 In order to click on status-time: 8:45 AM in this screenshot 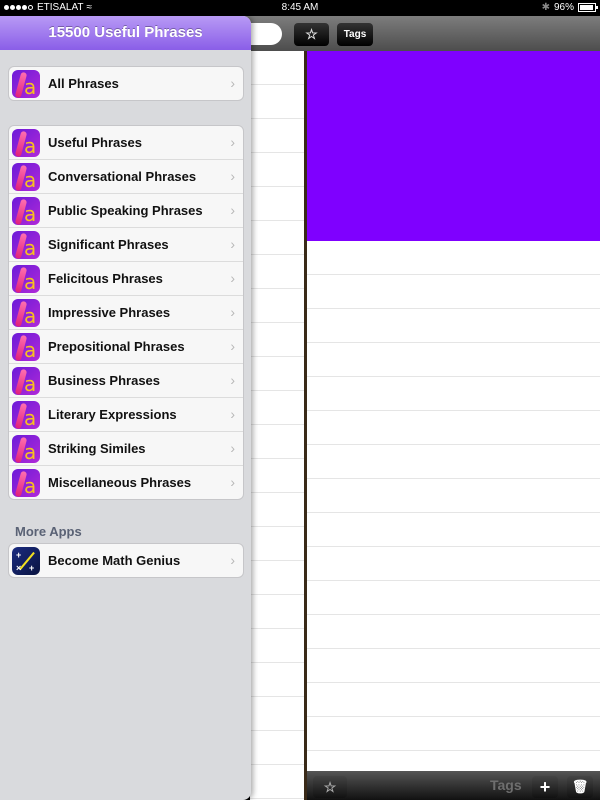, I will do `click(300, 7)`.